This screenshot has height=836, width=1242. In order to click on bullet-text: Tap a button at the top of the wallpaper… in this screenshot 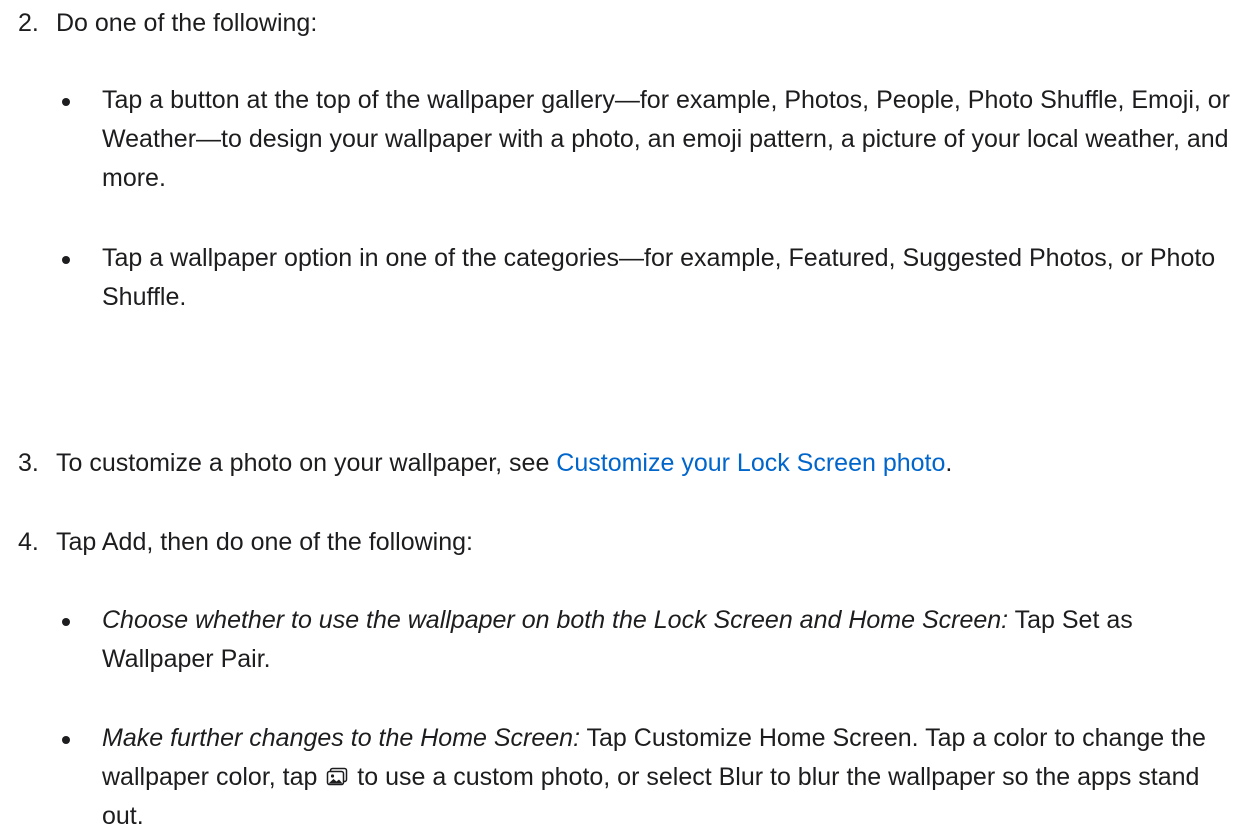, I will do `click(666, 139)`.